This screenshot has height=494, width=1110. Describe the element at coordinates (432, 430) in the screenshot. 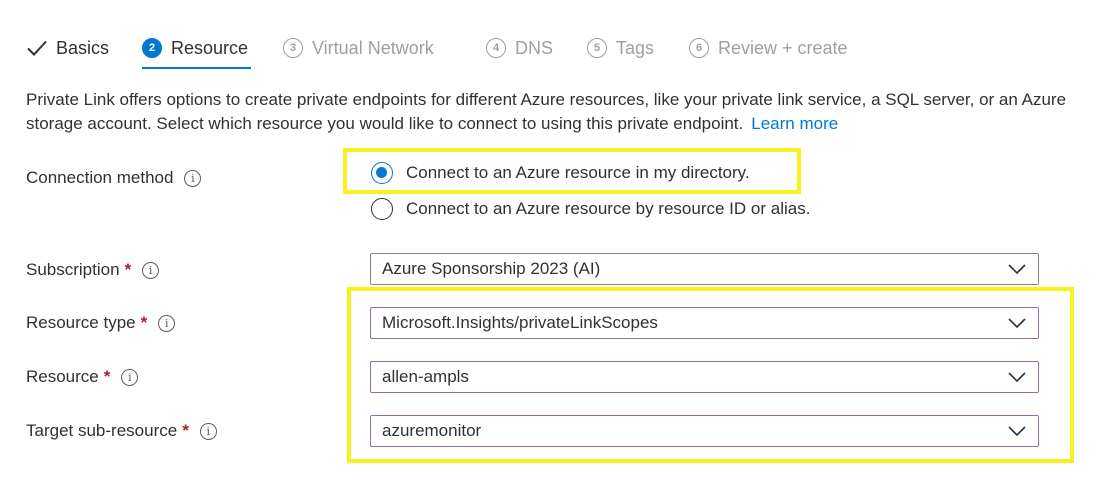

I see `dropdown-value: azuremonitor` at that location.